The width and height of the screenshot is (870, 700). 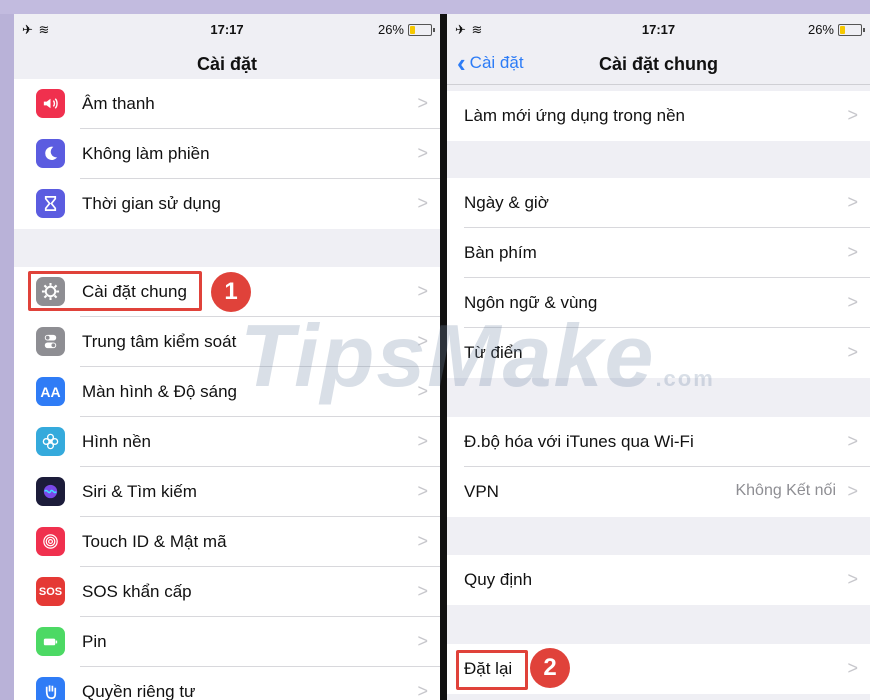 What do you see at coordinates (550, 668) in the screenshot?
I see `step-badge-2: 2` at bounding box center [550, 668].